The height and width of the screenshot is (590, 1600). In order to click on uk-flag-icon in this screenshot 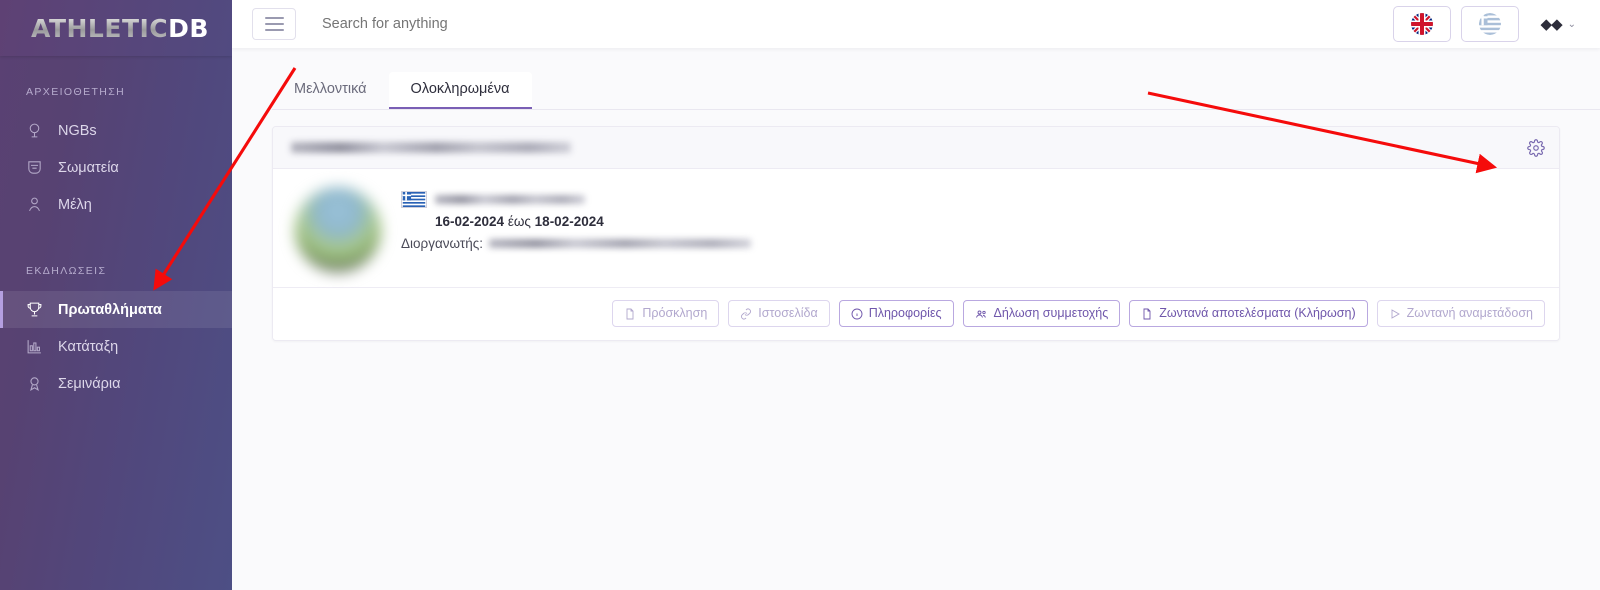, I will do `click(1421, 24)`.